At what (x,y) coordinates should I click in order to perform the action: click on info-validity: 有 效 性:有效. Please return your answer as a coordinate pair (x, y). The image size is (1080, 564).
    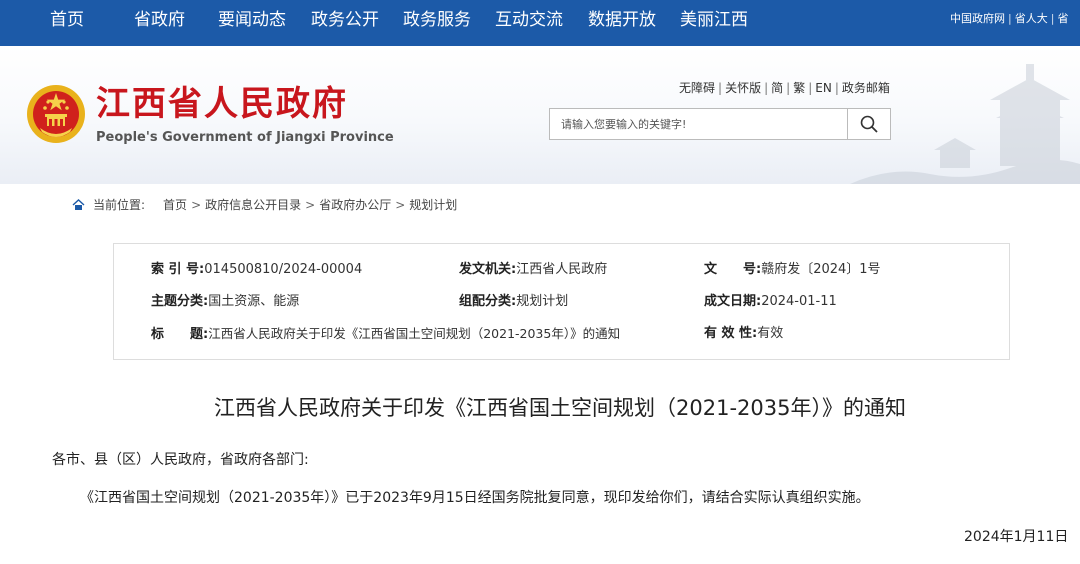
    Looking at the image, I should click on (743, 334).